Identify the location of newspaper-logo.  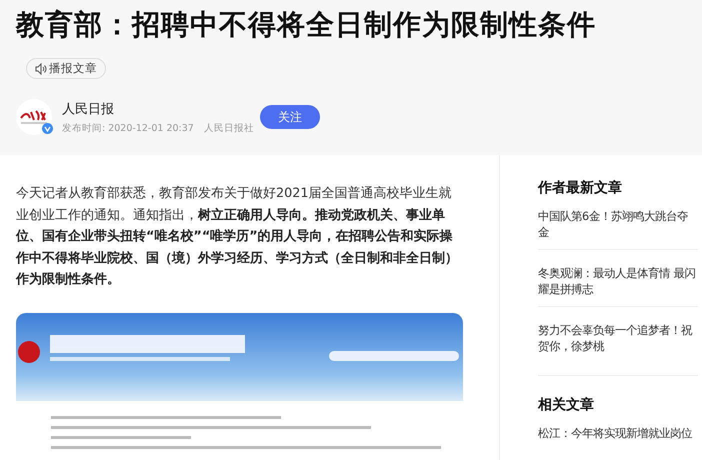
(34, 117).